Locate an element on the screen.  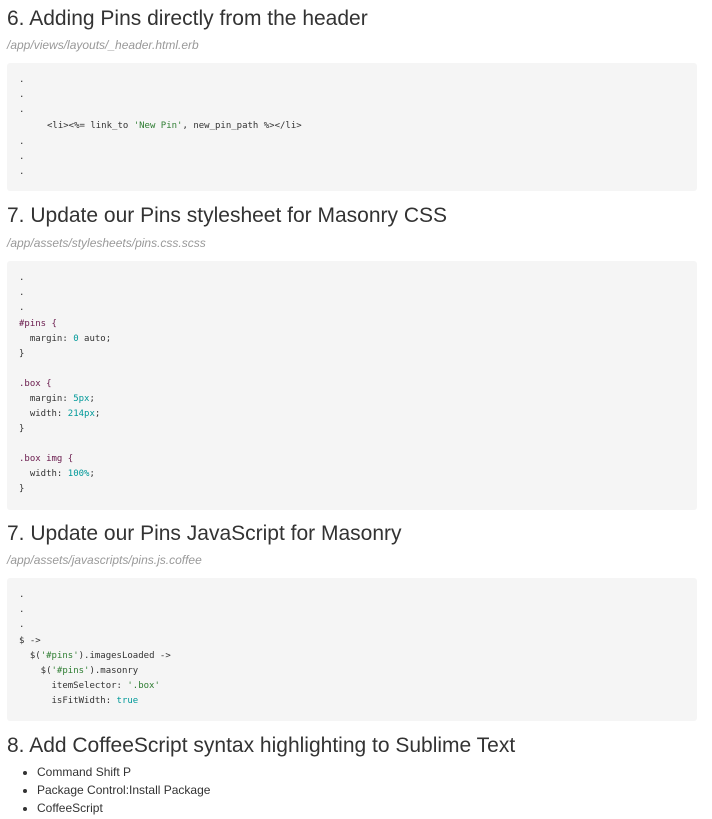
code-line-images-loaded: $('#pins').imagesLoaded -> is located at coordinates (95, 656).